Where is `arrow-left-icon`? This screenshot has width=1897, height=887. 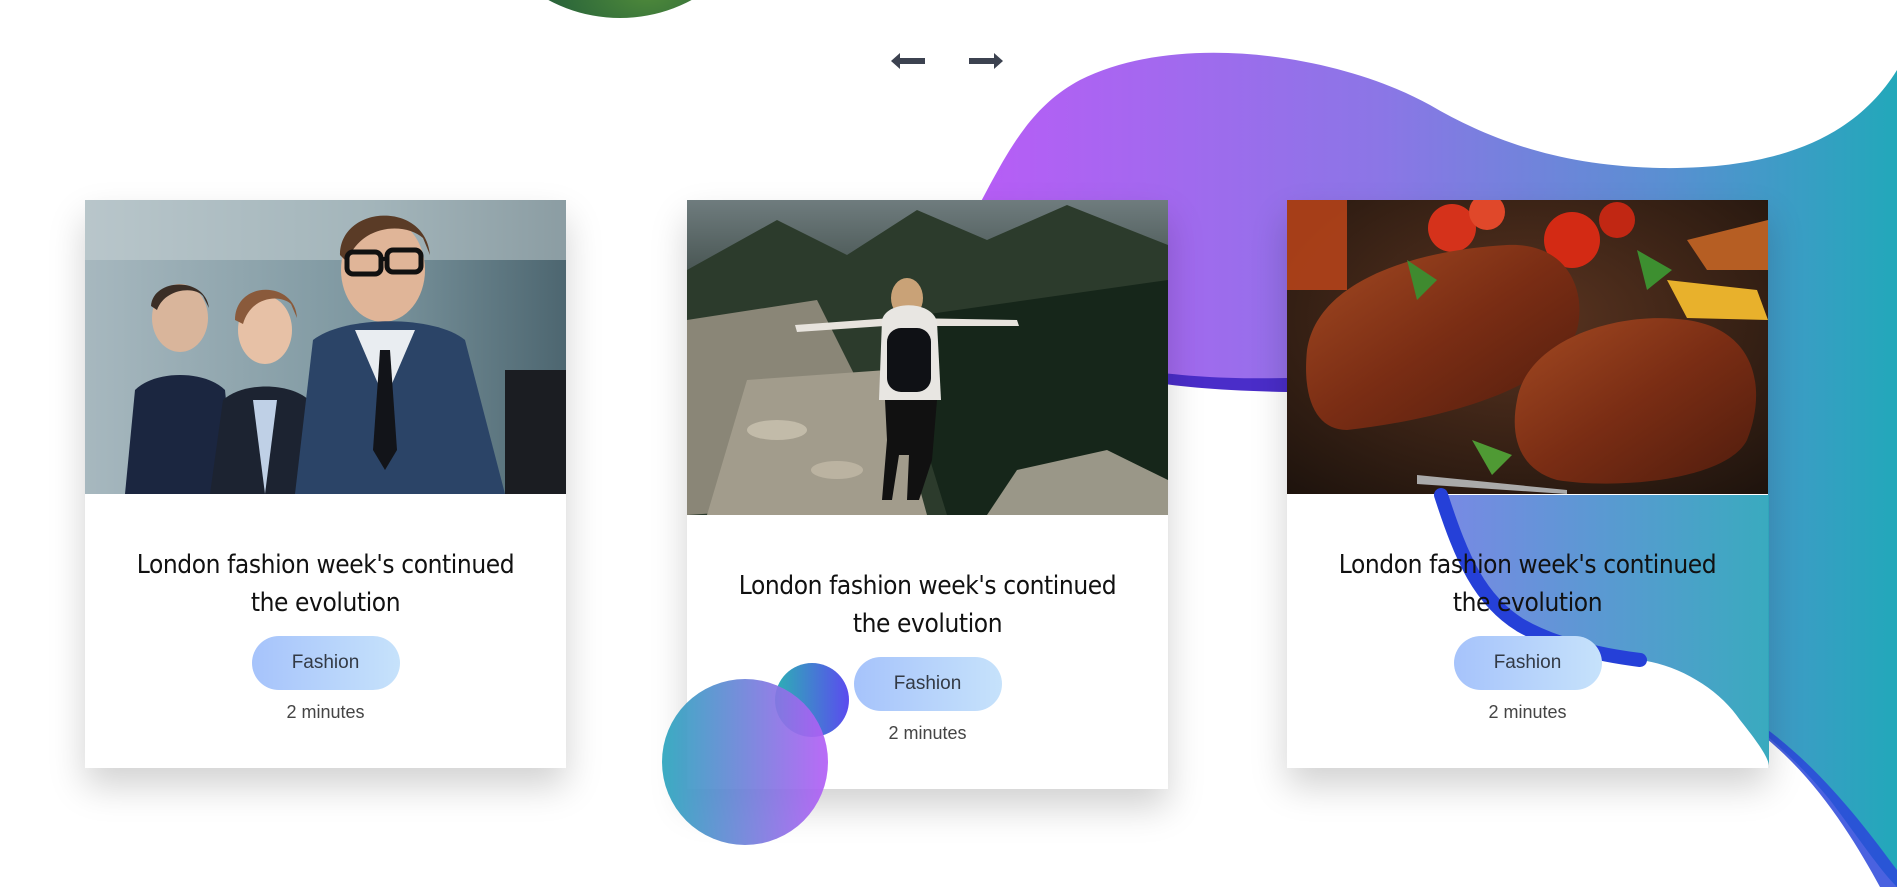 arrow-left-icon is located at coordinates (908, 61).